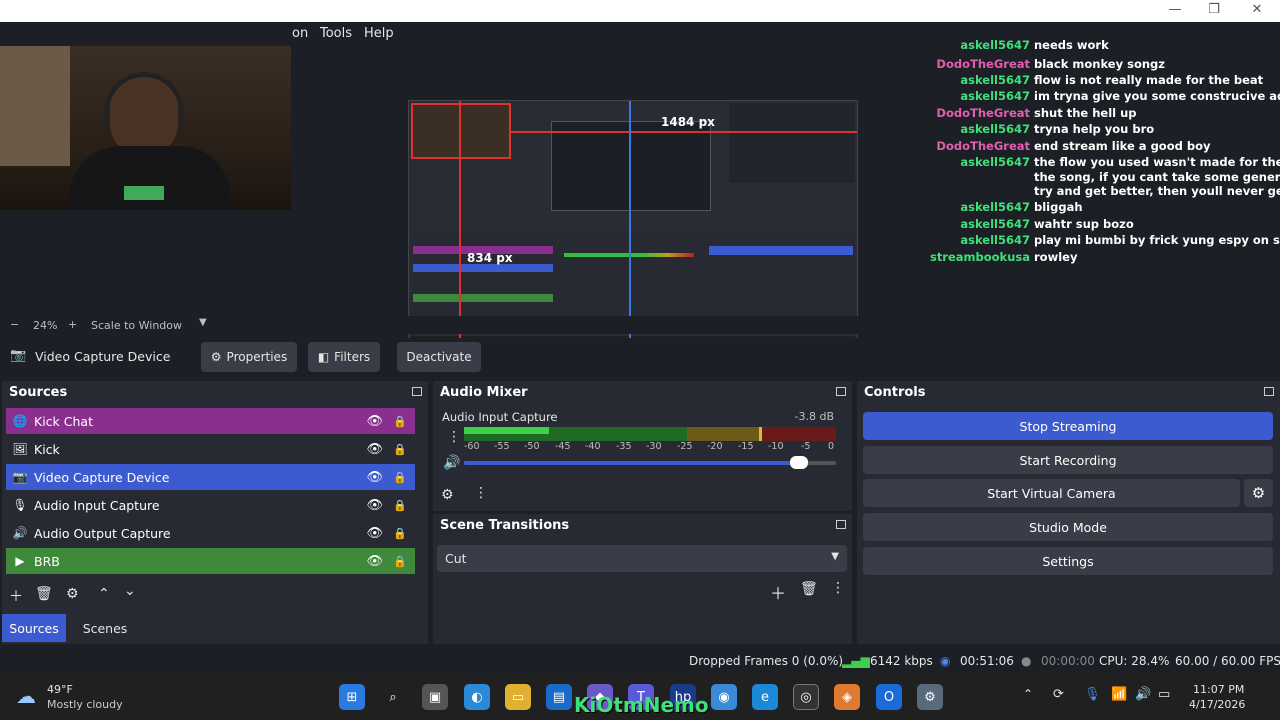 The height and width of the screenshot is (720, 1280). Describe the element at coordinates (1068, 460) in the screenshot. I see `start-recording-button: Start Recording` at that location.